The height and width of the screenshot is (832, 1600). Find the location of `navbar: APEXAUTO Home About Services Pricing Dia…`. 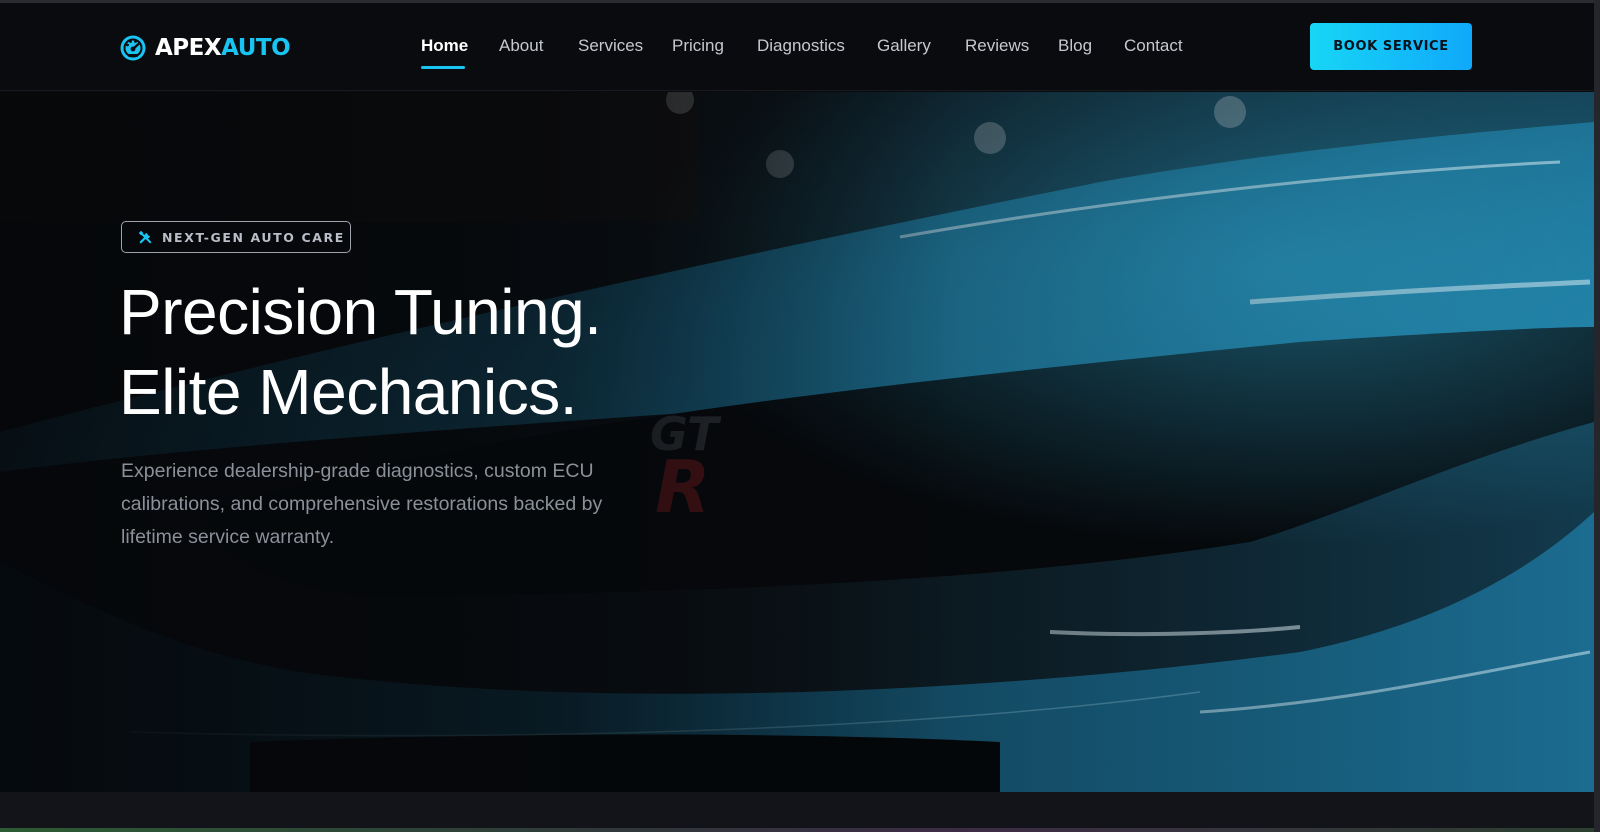

navbar: APEXAUTO Home About Services Pricing Dia… is located at coordinates (797, 47).